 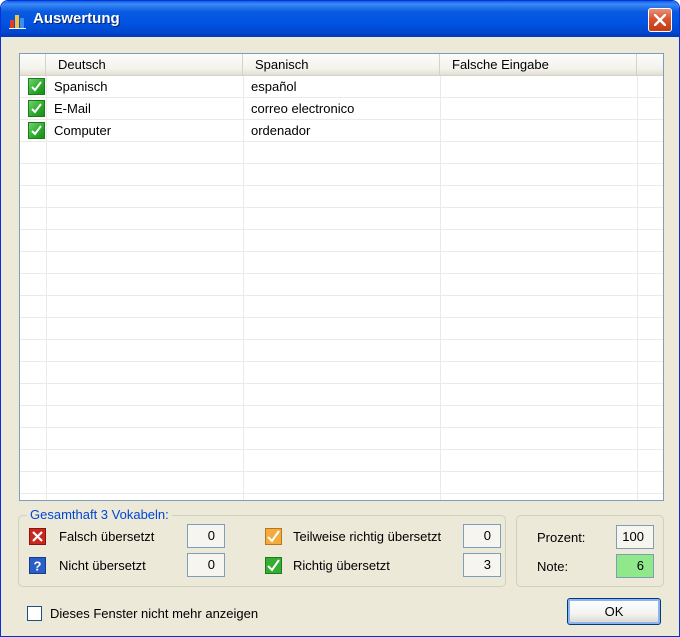 What do you see at coordinates (553, 566) in the screenshot?
I see `note-label: Note:` at bounding box center [553, 566].